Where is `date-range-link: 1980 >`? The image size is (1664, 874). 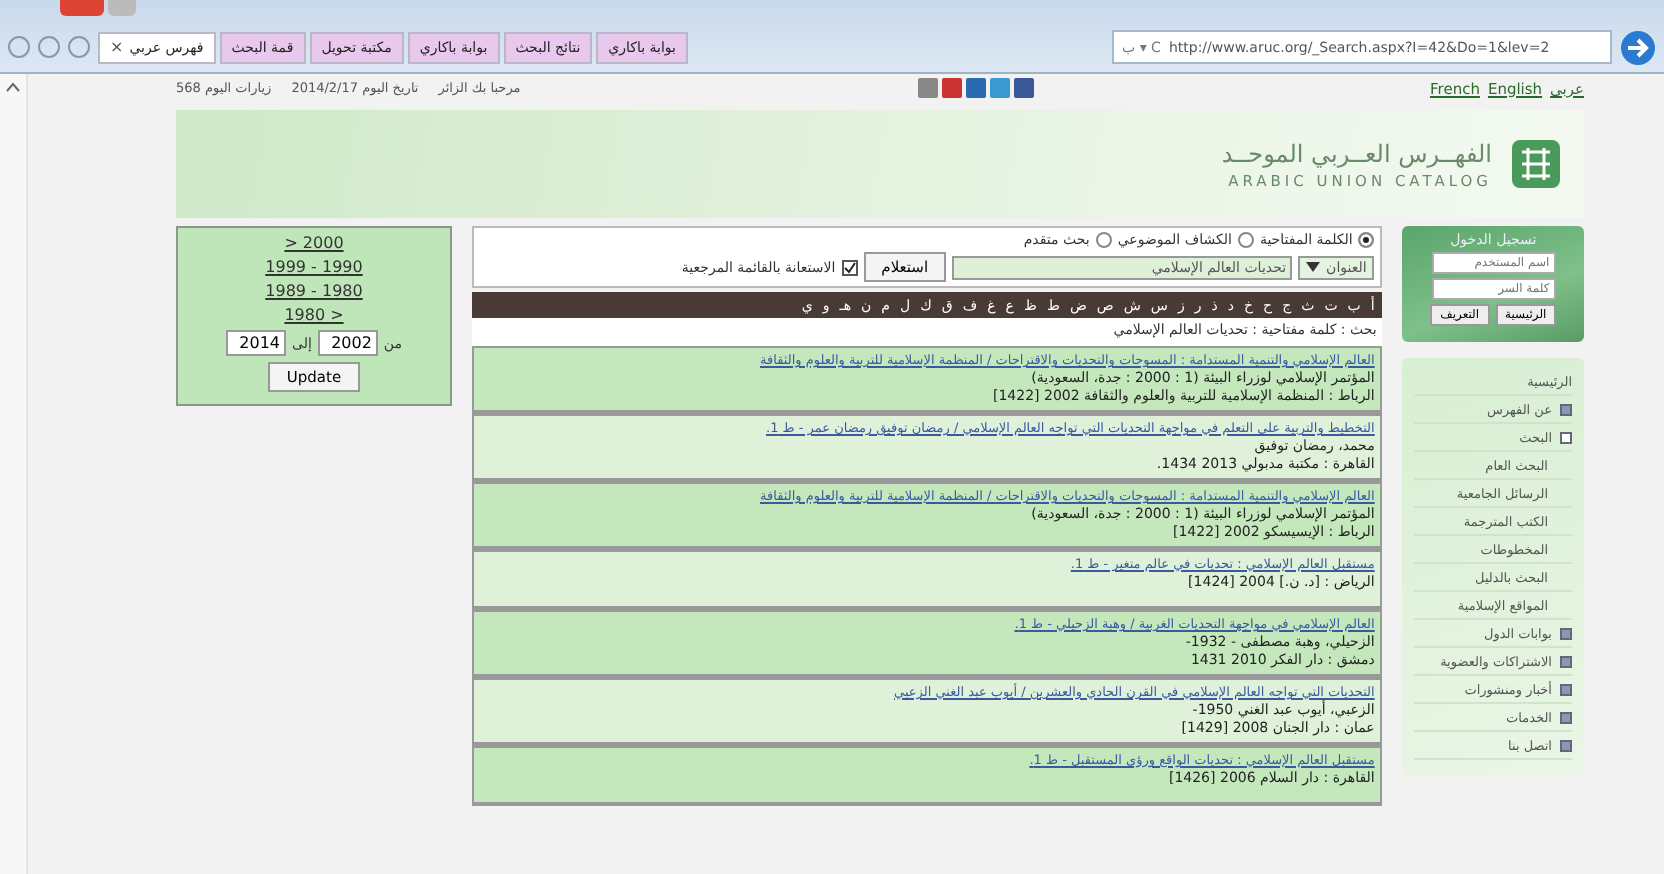 date-range-link: 1980 > is located at coordinates (314, 315).